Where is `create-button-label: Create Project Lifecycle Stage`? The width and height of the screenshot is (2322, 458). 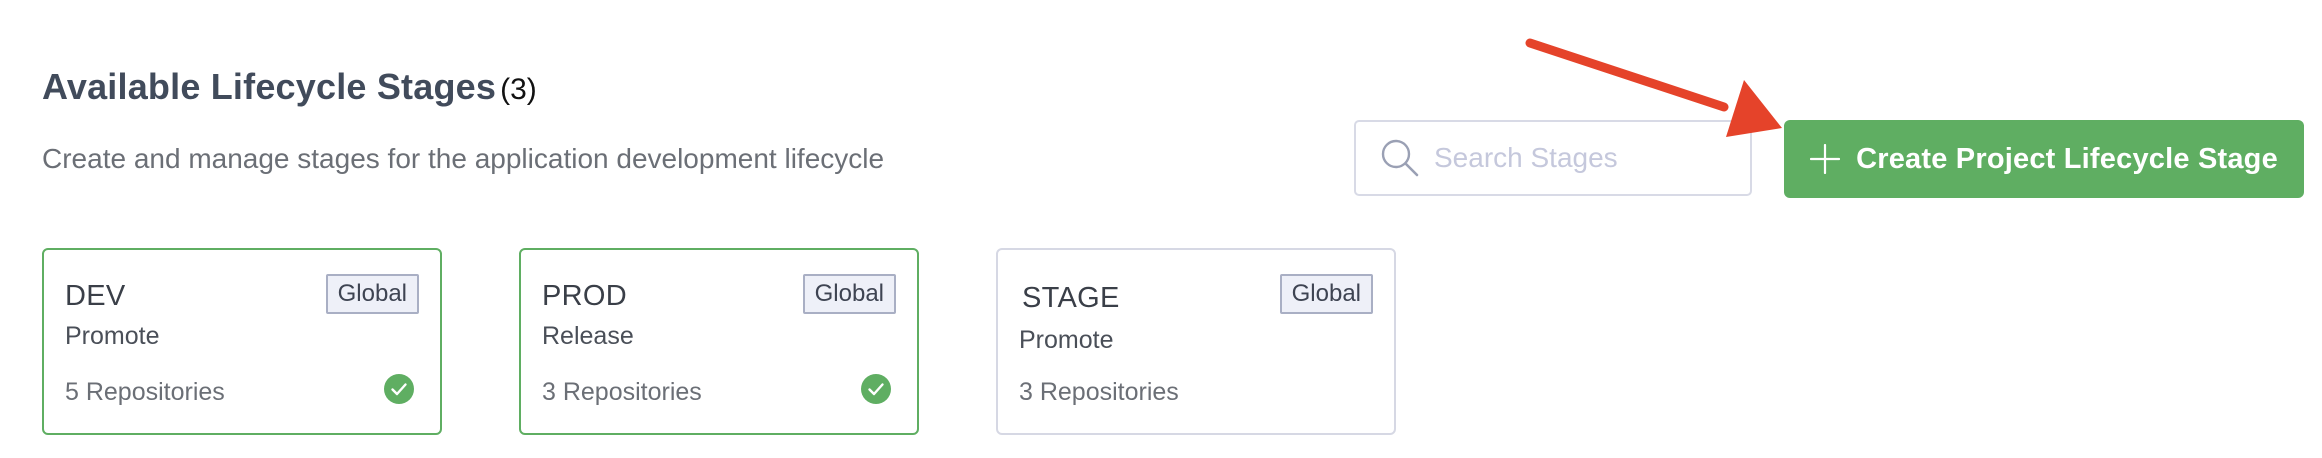 create-button-label: Create Project Lifecycle Stage is located at coordinates (2067, 158).